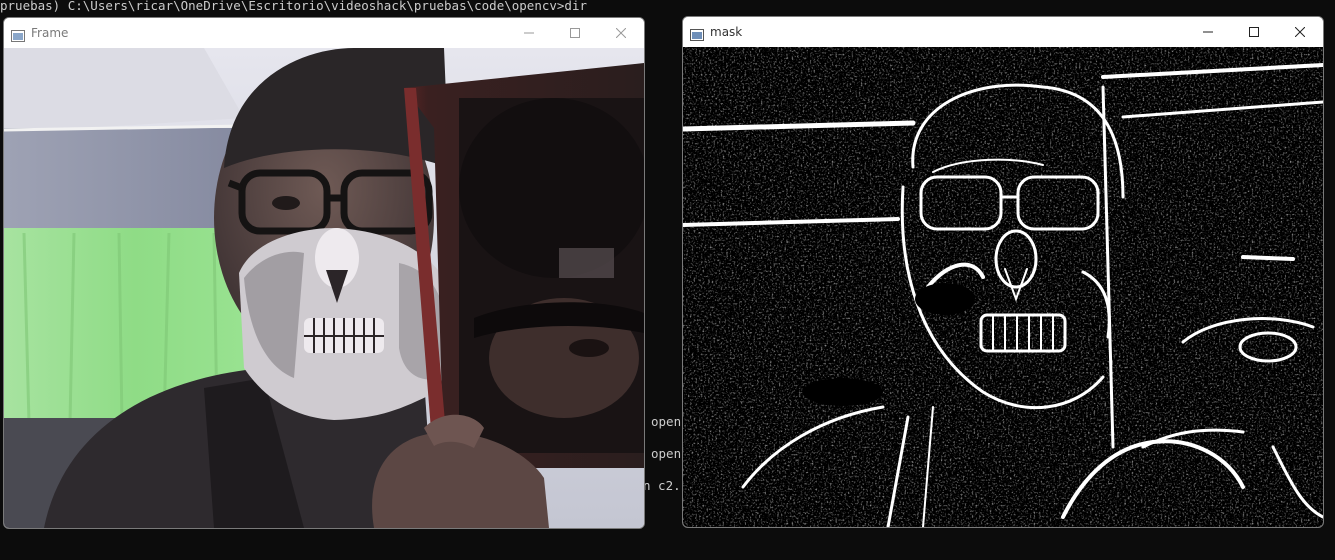  I want to click on mask-window-title: mask, so click(726, 32).